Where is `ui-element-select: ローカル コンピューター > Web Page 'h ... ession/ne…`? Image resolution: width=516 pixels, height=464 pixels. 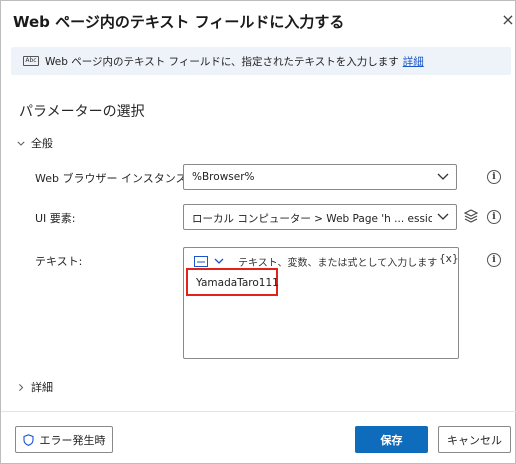
ui-element-select: ローカル コンピューター > Web Page 'h ... ession/ne… is located at coordinates (320, 217).